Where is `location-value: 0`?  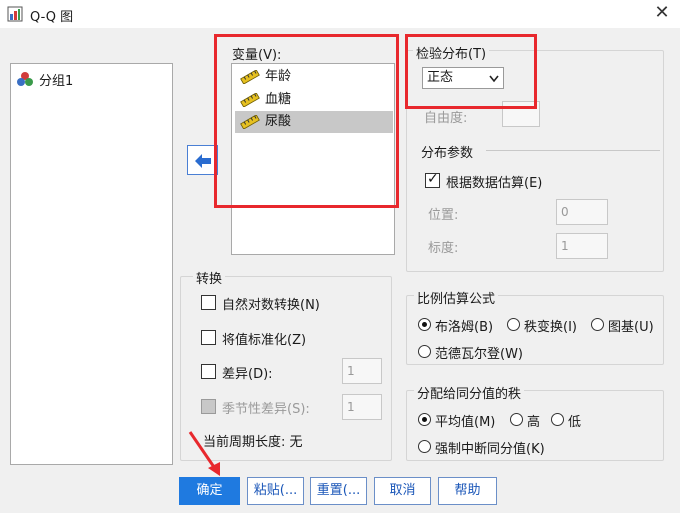 location-value: 0 is located at coordinates (565, 212).